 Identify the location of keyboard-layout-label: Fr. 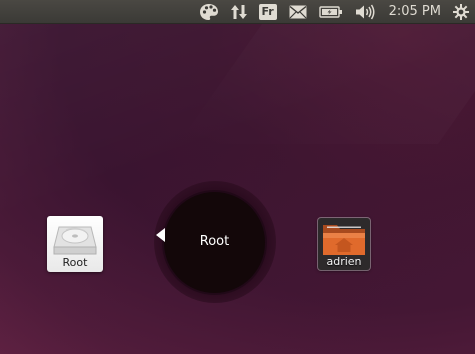
(267, 11).